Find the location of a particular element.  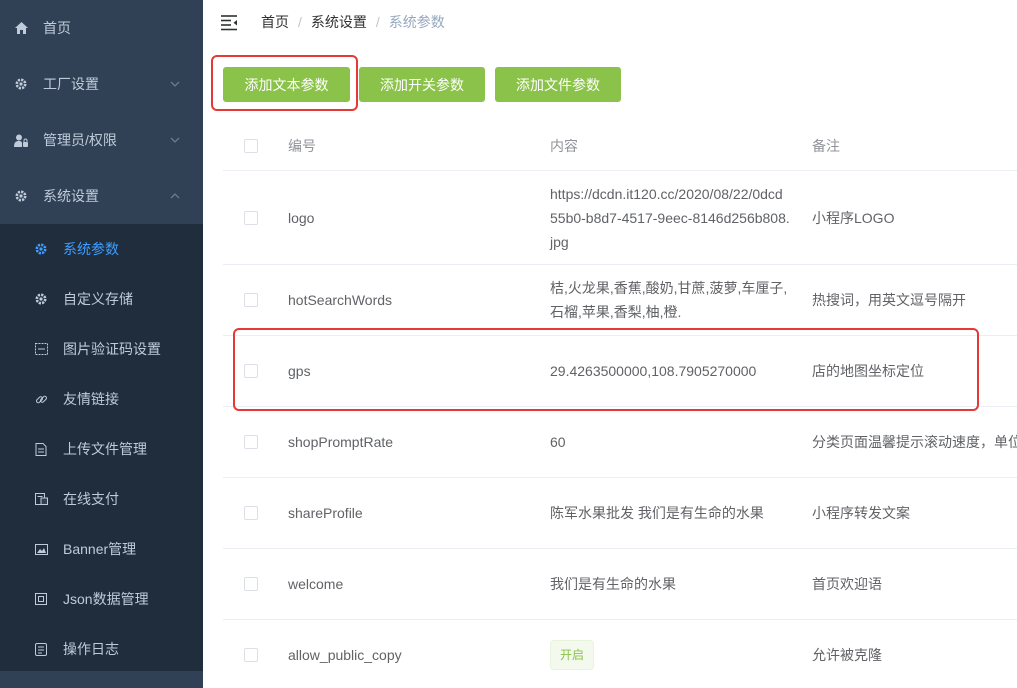

row-remark: 允许被克隆 is located at coordinates (847, 655).